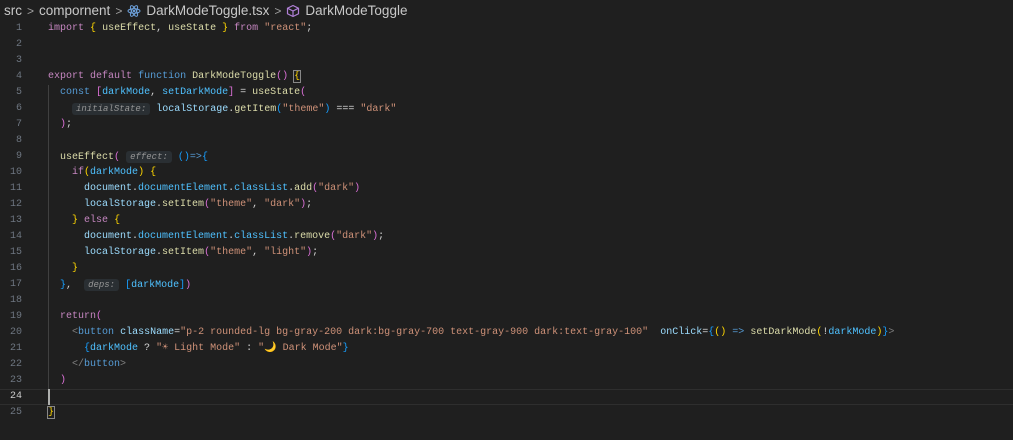 Image resolution: width=1013 pixels, height=440 pixels. Describe the element at coordinates (192, 28) in the screenshot. I see `code-token: useState` at that location.